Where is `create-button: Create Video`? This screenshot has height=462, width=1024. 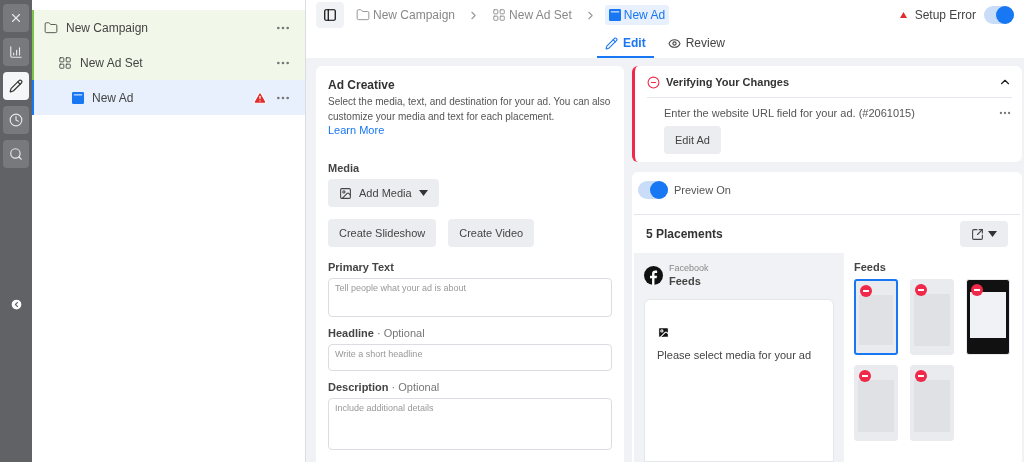 create-button: Create Video is located at coordinates (491, 233).